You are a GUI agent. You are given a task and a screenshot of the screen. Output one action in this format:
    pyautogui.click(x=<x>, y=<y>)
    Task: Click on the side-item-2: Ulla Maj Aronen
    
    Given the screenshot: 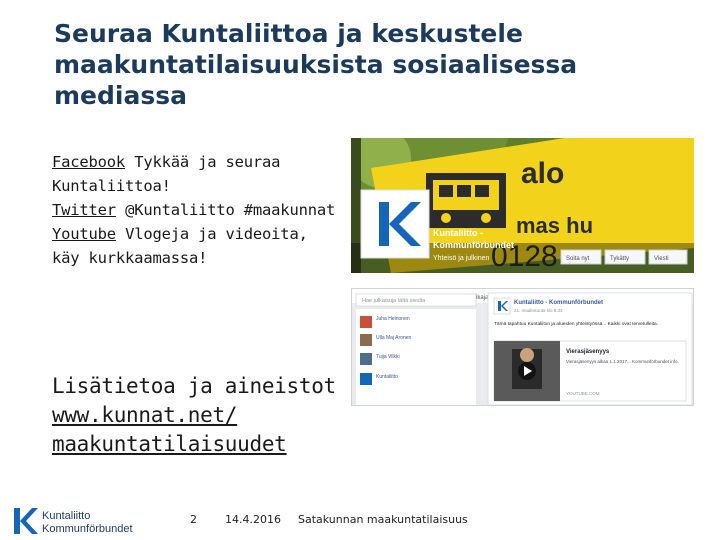 What is the action you would take?
    pyautogui.click(x=394, y=338)
    